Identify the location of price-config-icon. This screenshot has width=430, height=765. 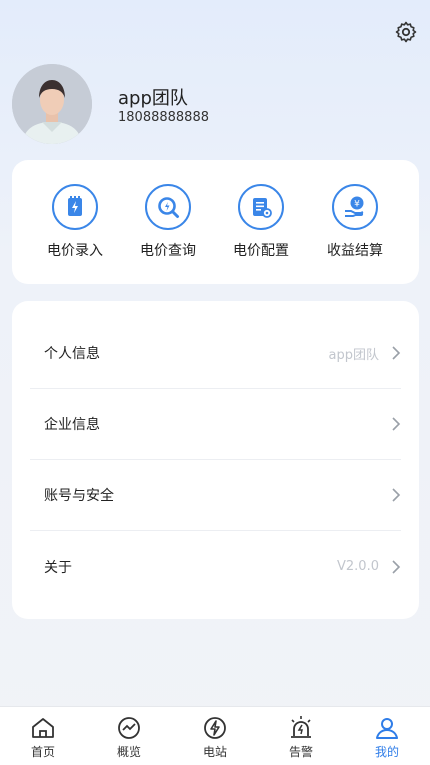
(261, 207).